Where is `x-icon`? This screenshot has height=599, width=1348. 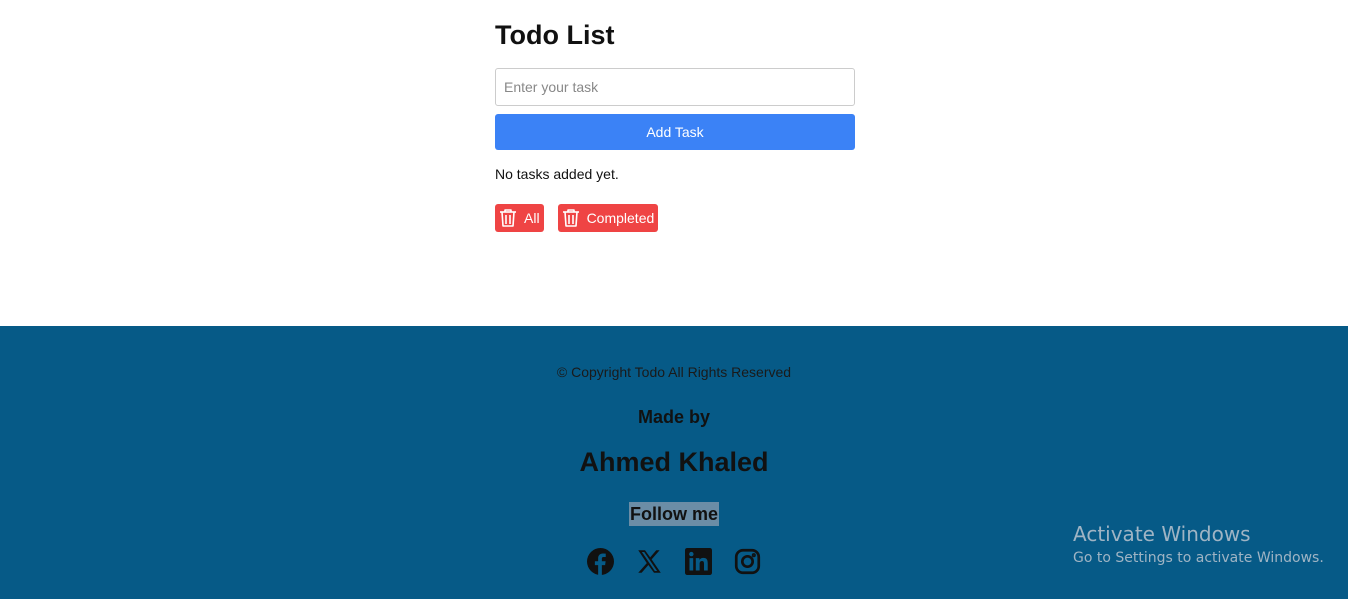 x-icon is located at coordinates (649, 561).